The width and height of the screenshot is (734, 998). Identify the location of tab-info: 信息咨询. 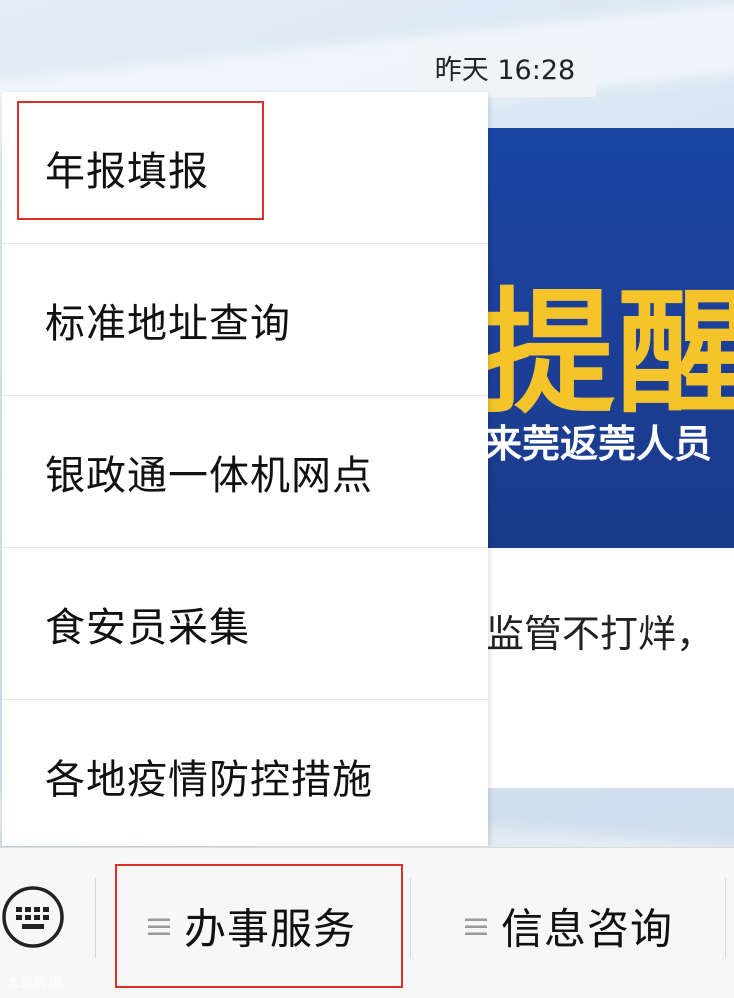
(568, 923).